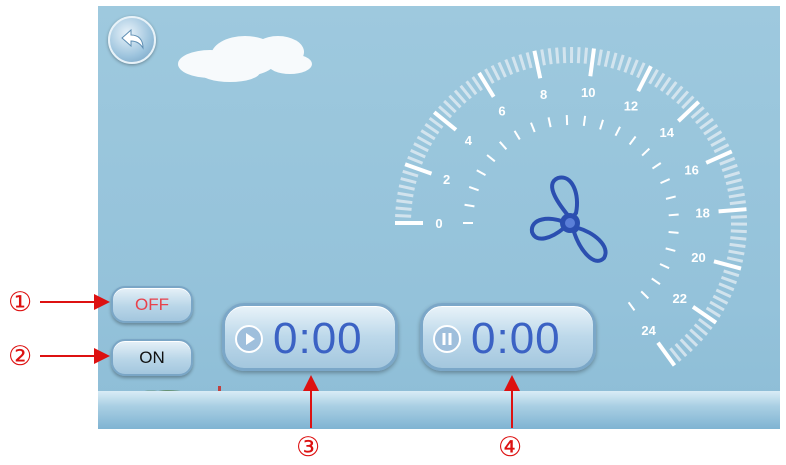 The width and height of the screenshot is (786, 465). Describe the element at coordinates (308, 447) in the screenshot. I see `callout-3: ③` at that location.